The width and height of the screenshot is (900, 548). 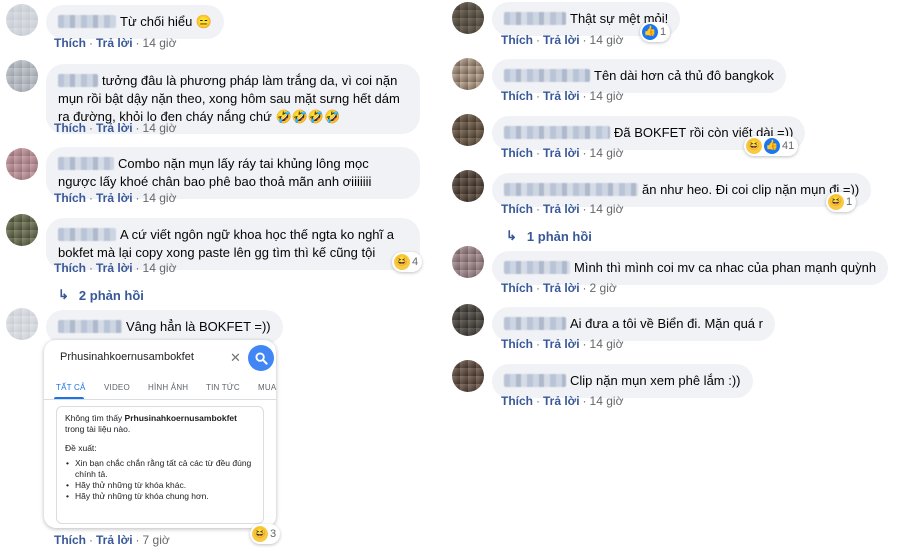 What do you see at coordinates (135, 22) in the screenshot?
I see `comment-bubble: Từ chối hiểu 😑` at bounding box center [135, 22].